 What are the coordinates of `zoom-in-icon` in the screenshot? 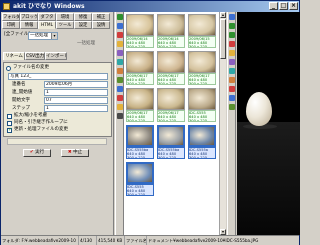 It's located at (232, 26).